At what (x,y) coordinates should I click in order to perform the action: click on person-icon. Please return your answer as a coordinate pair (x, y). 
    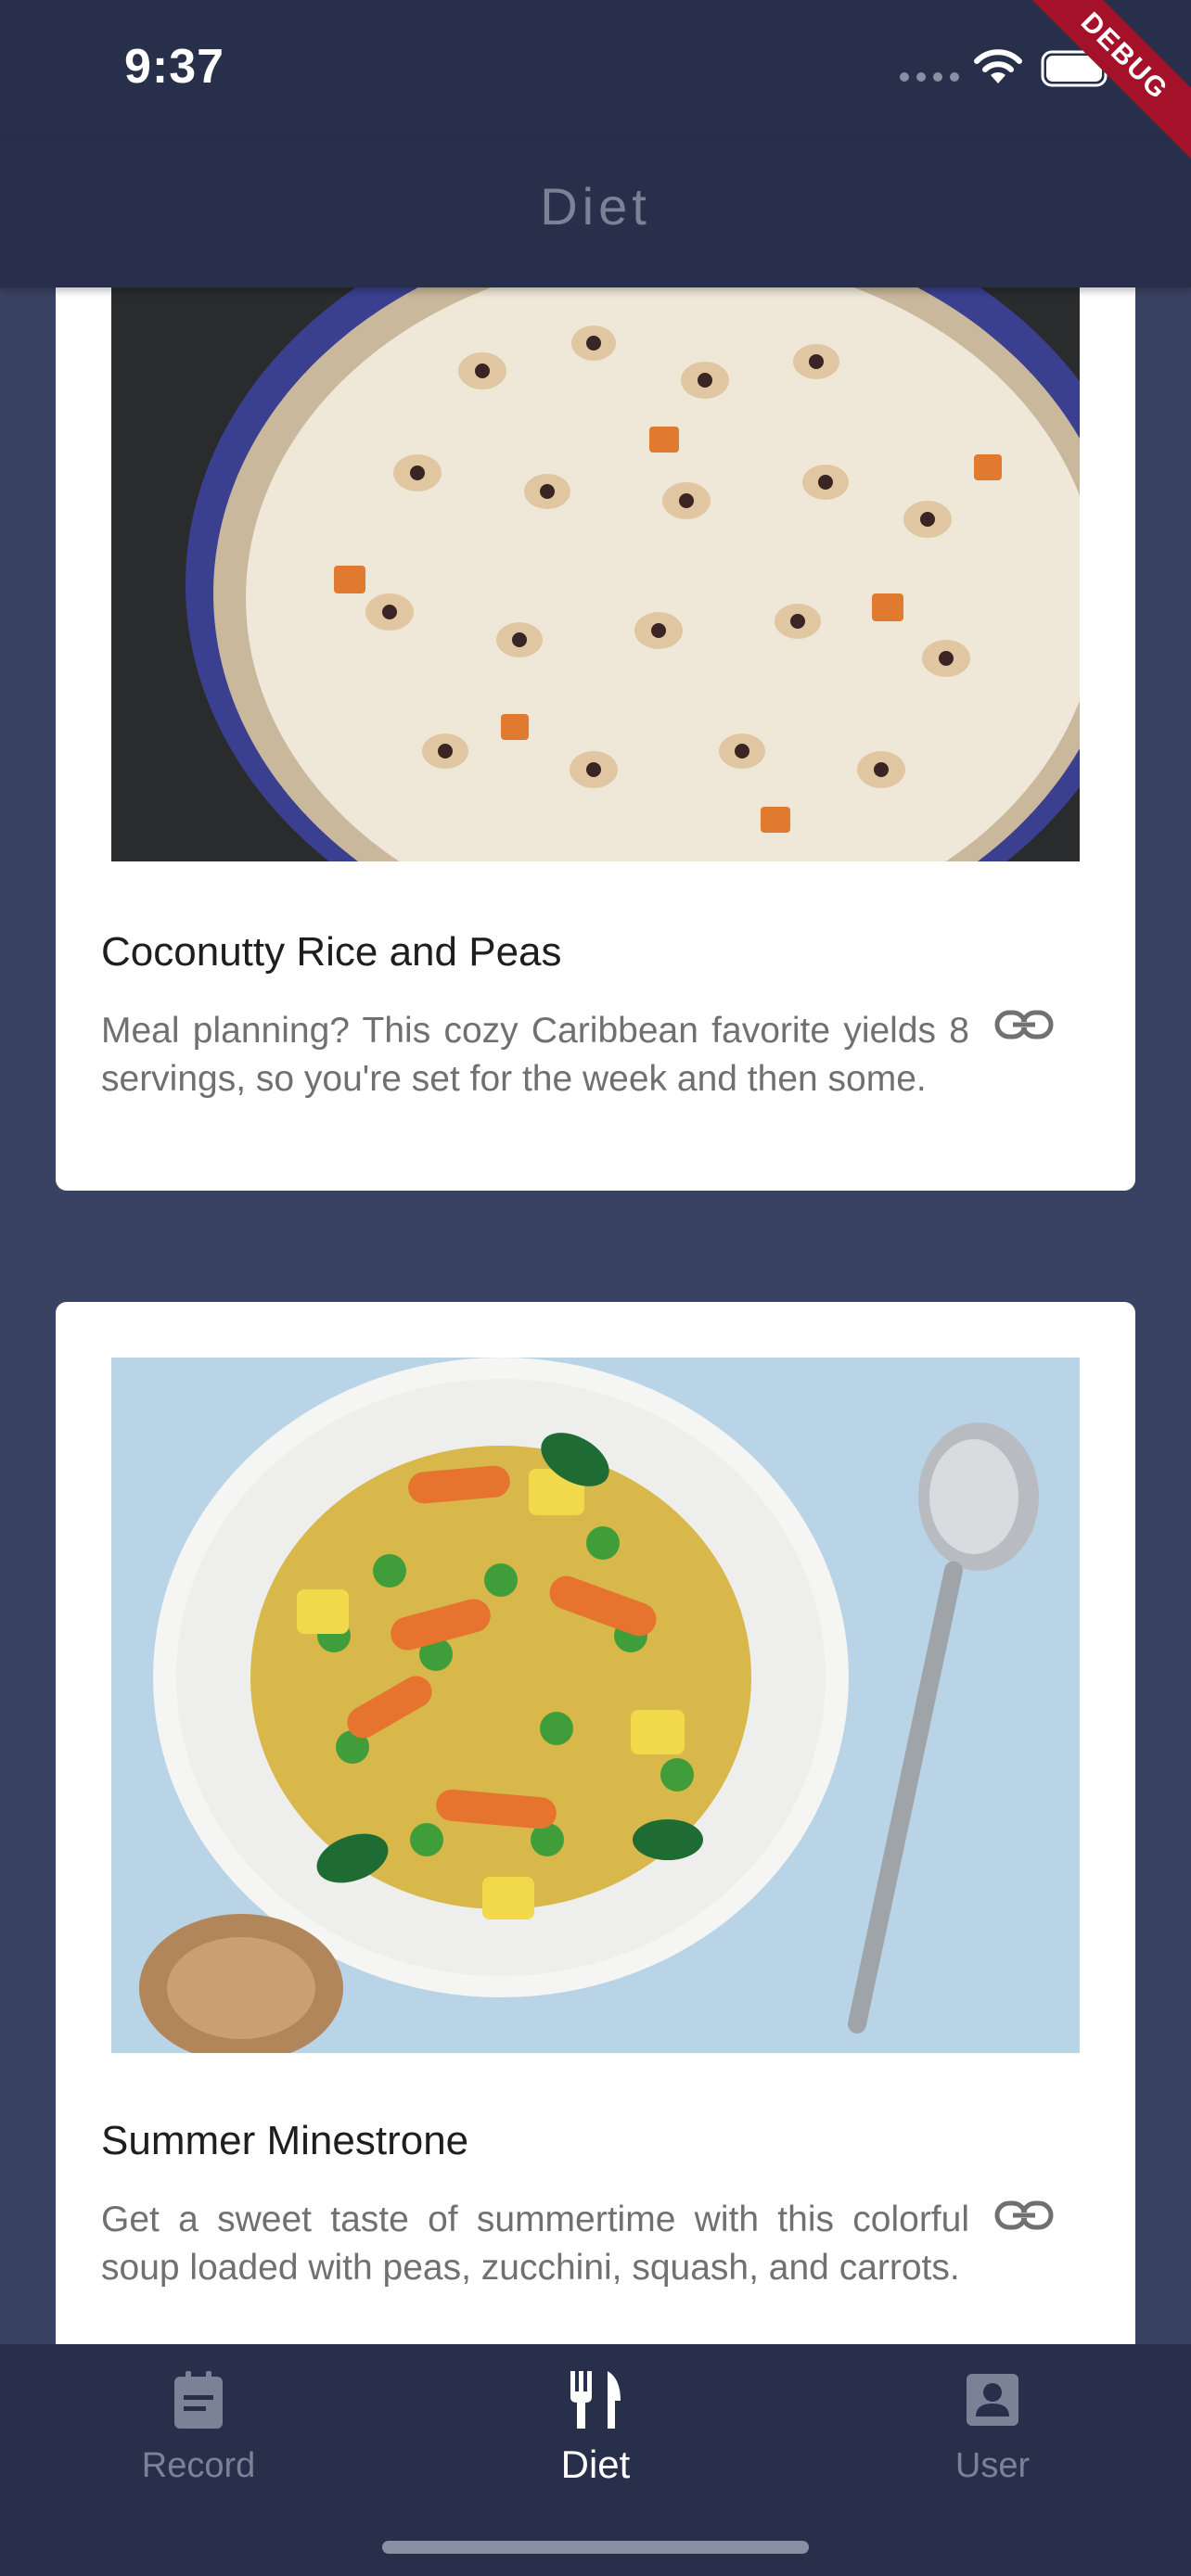
    Looking at the image, I should click on (992, 2400).